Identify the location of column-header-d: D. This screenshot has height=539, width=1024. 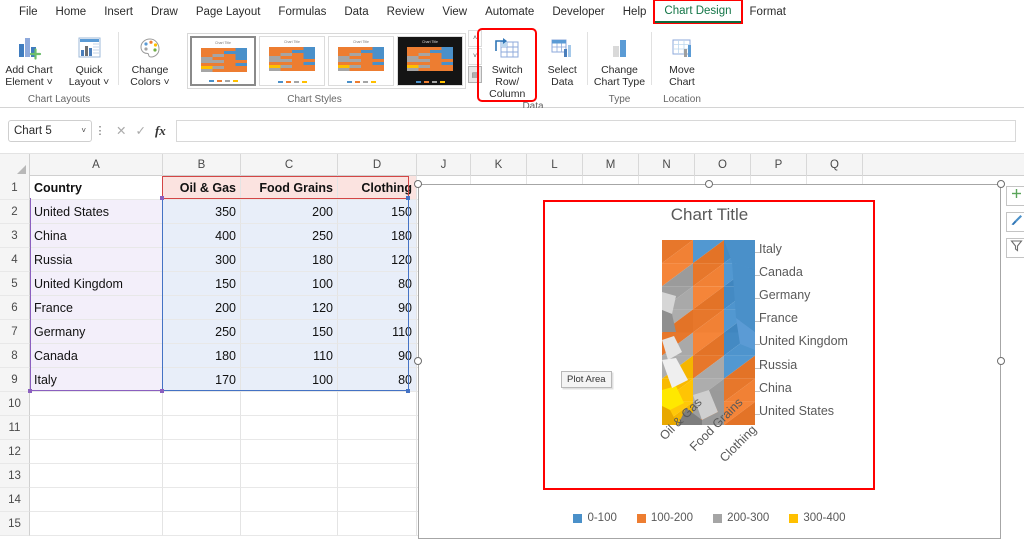
(377, 165).